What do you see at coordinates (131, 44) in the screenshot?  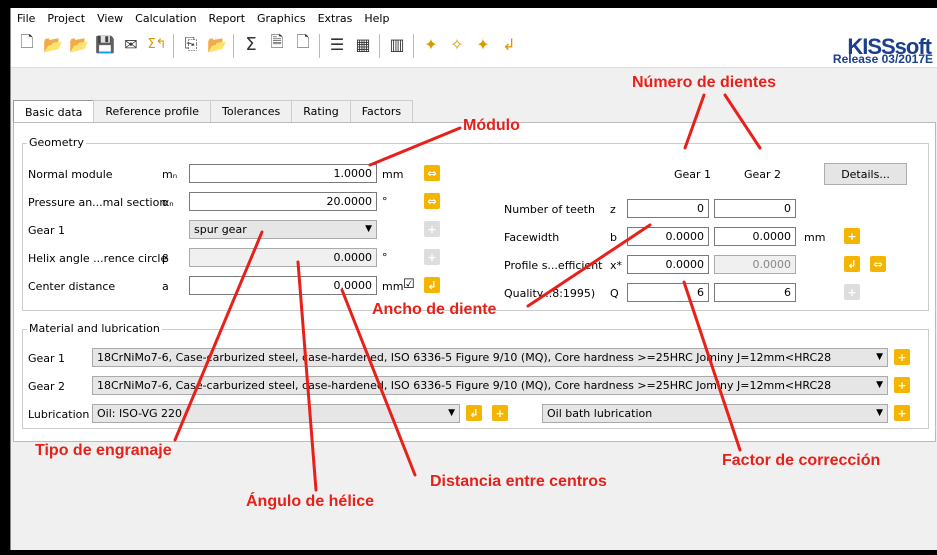 I see `mail-icon: ✉` at bounding box center [131, 44].